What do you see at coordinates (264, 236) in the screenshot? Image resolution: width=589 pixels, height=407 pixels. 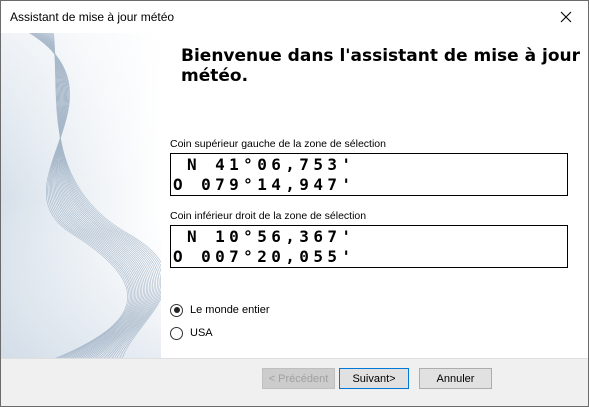 I see `lower-right-latitude: N 10°56,367'` at bounding box center [264, 236].